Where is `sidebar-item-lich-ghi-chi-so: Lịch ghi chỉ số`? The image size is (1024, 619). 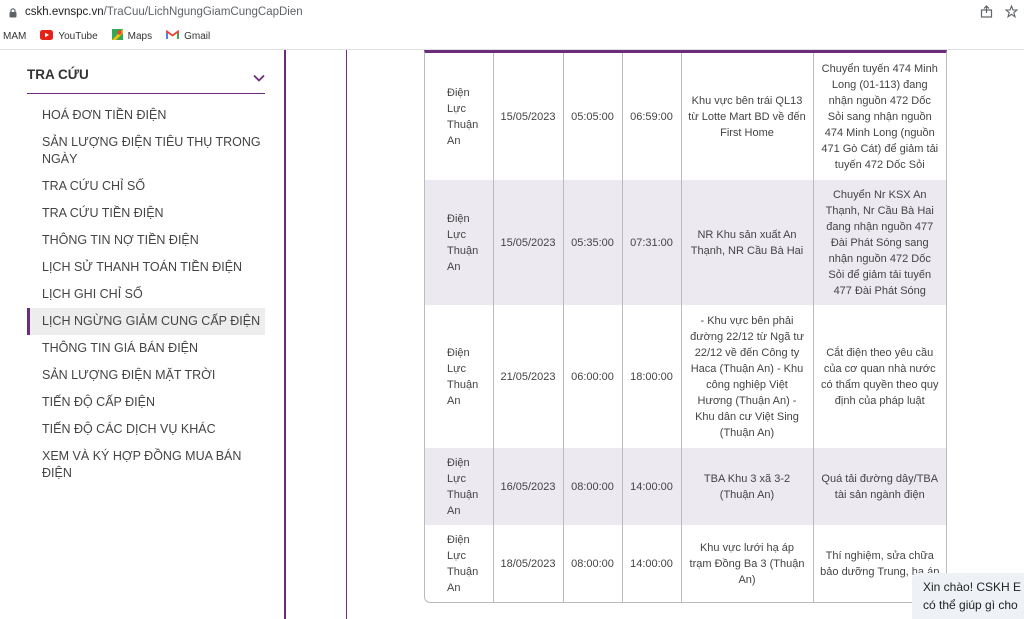 sidebar-item-lich-ghi-chi-so: Lịch ghi chỉ số is located at coordinates (146, 294).